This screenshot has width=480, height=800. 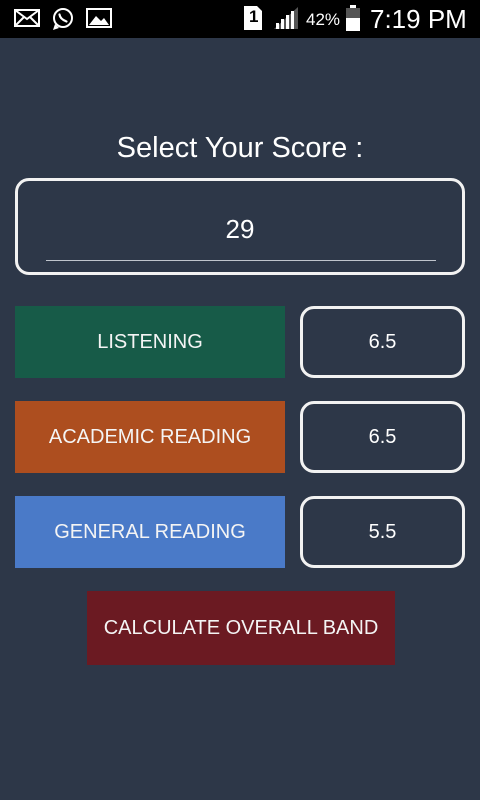 What do you see at coordinates (418, 19) in the screenshot?
I see `clock: 7:19 PM` at bounding box center [418, 19].